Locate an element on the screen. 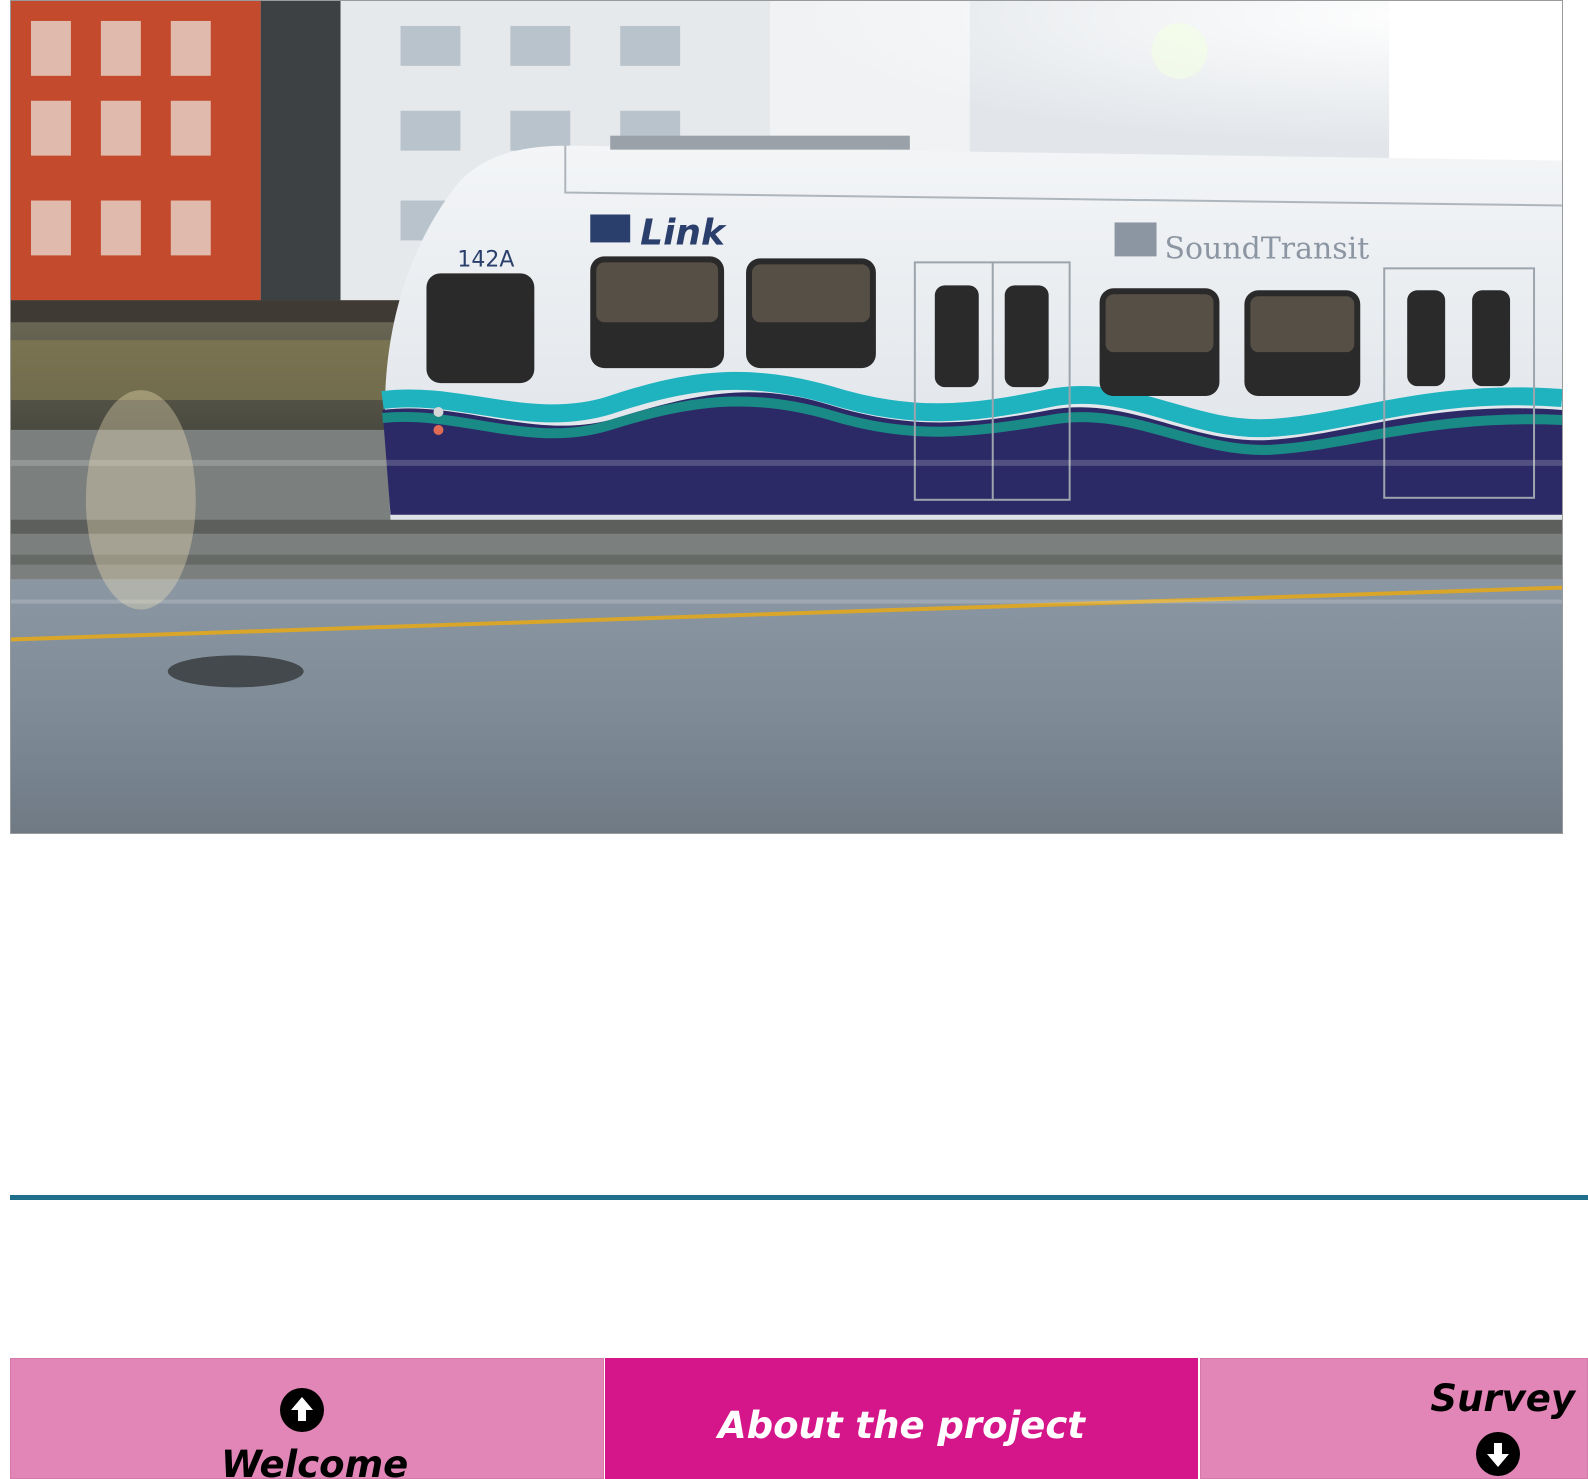 This screenshot has height=1479, width=1588. nav-next-label: Survey is located at coordinates (1502, 1398).